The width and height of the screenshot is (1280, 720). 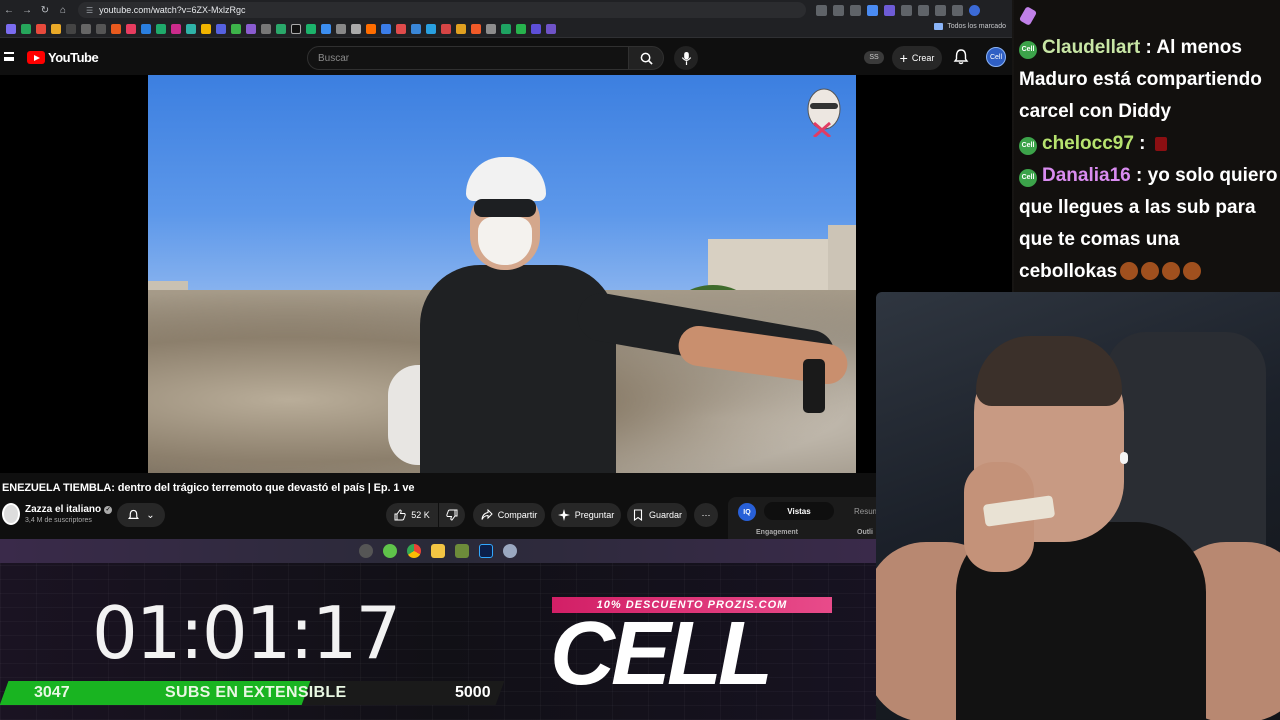 What do you see at coordinates (468, 58) in the screenshot?
I see `search-input: Buscar` at bounding box center [468, 58].